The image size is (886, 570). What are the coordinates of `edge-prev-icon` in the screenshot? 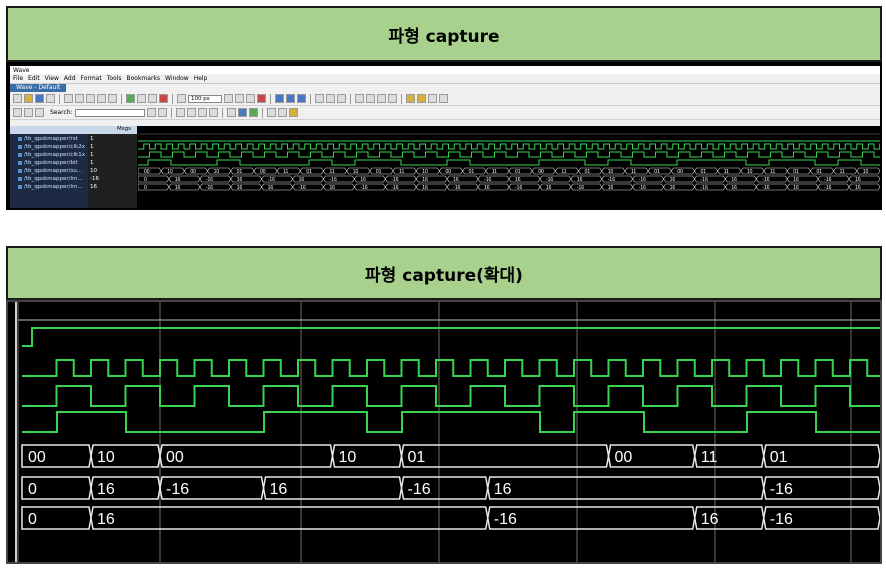 It's located at (432, 98).